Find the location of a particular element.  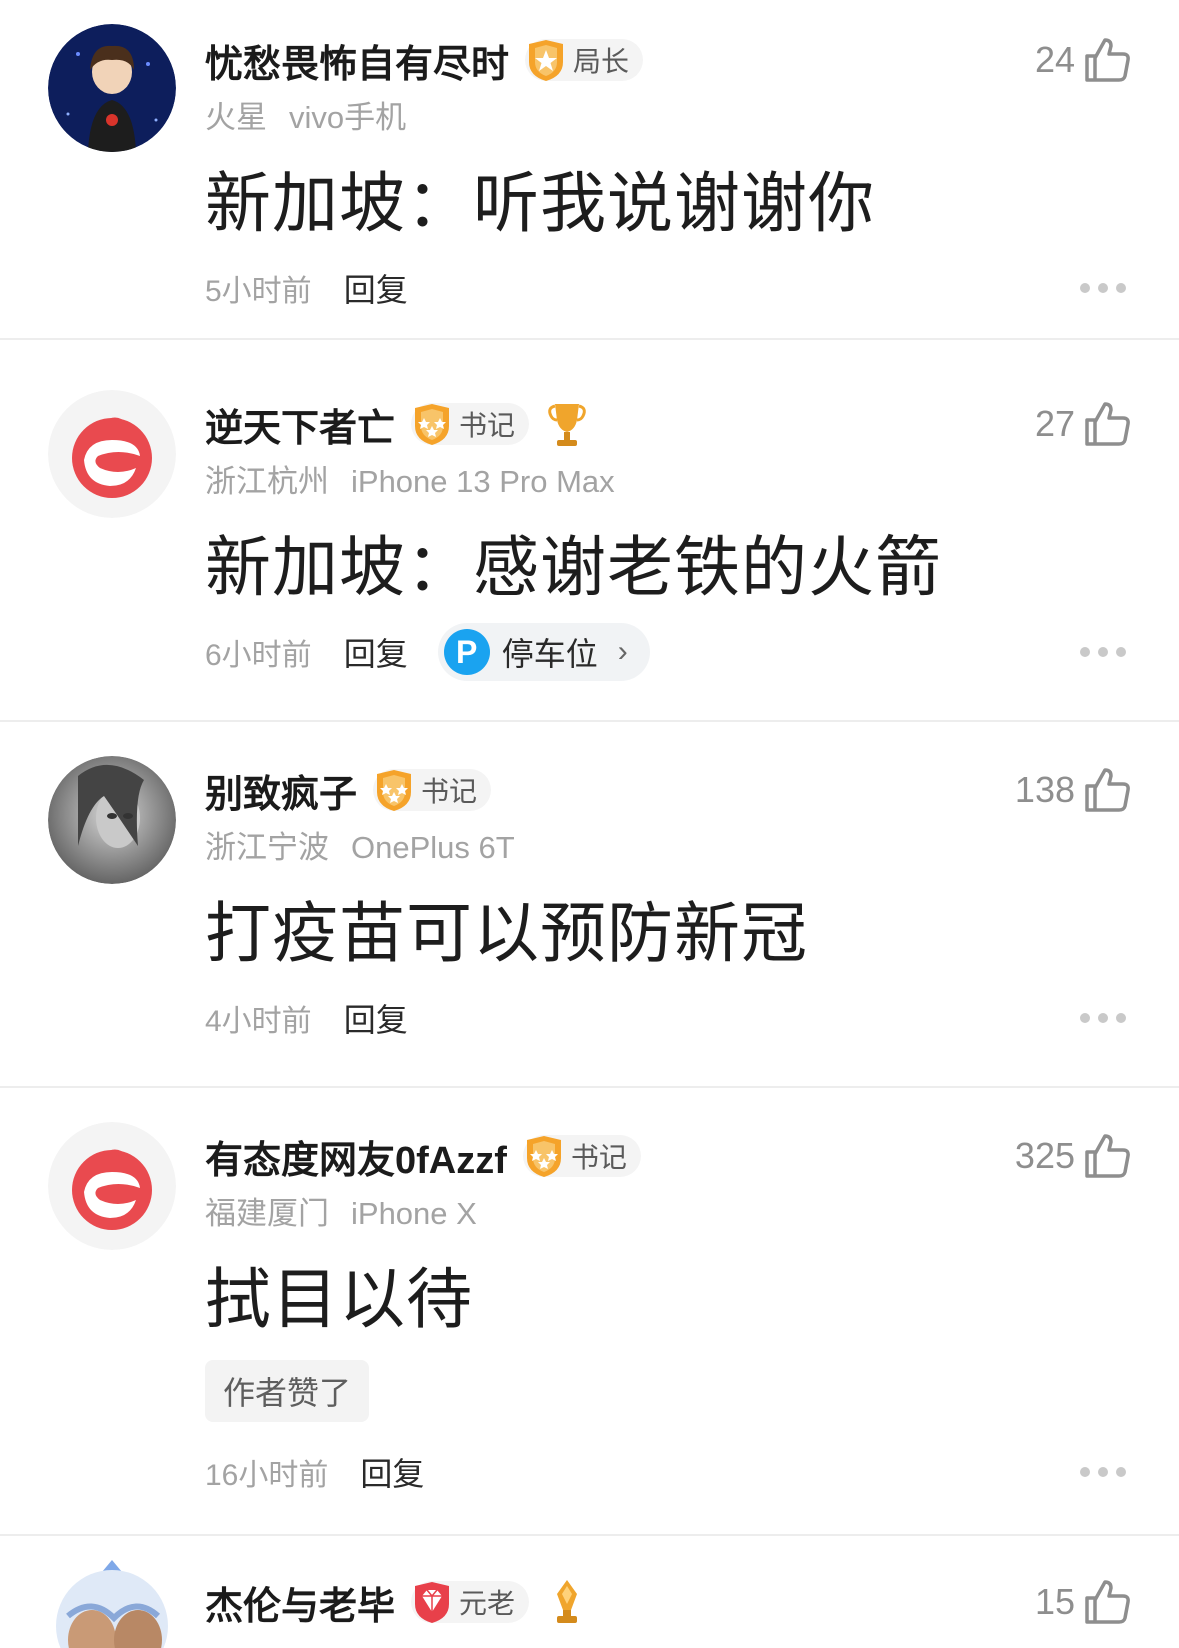

device: iPhone X is located at coordinates (414, 1213).